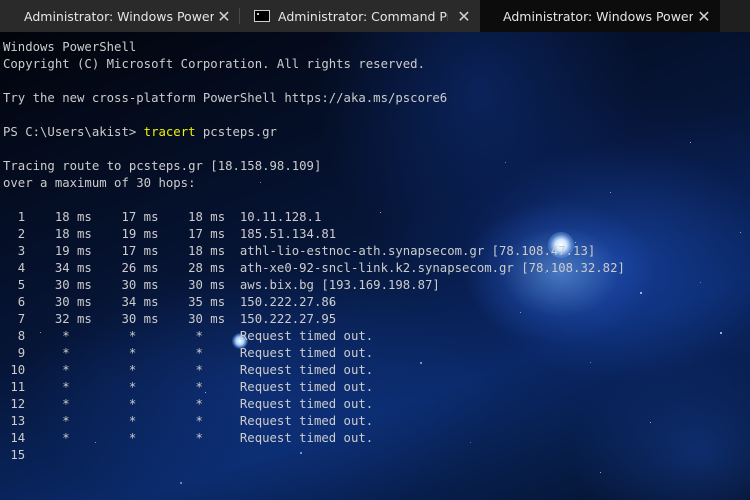 The width and height of the screenshot is (750, 500). I want to click on output-line: Windows PowerShell, so click(70, 47).